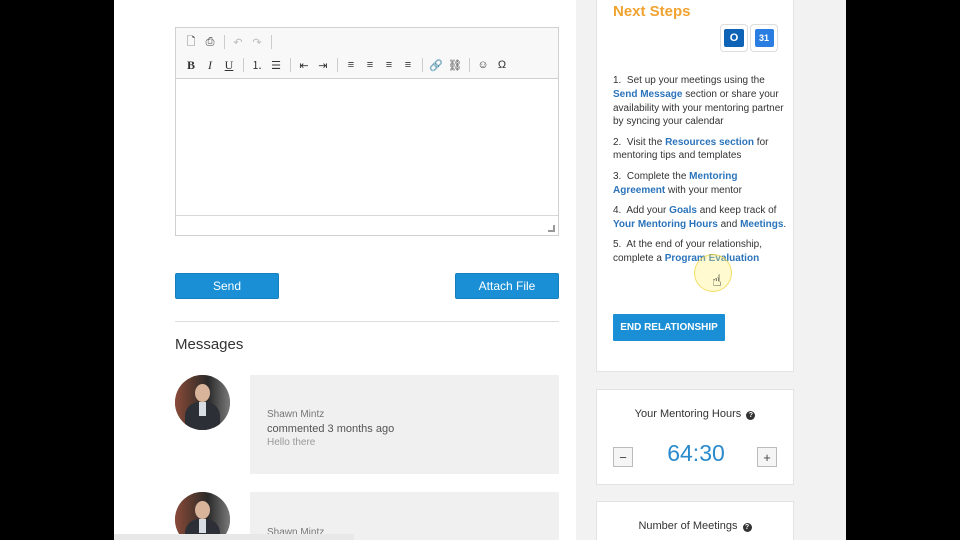 The image size is (960, 540). Describe the element at coordinates (483, 65) in the screenshot. I see `emoji-icon: ☺` at that location.